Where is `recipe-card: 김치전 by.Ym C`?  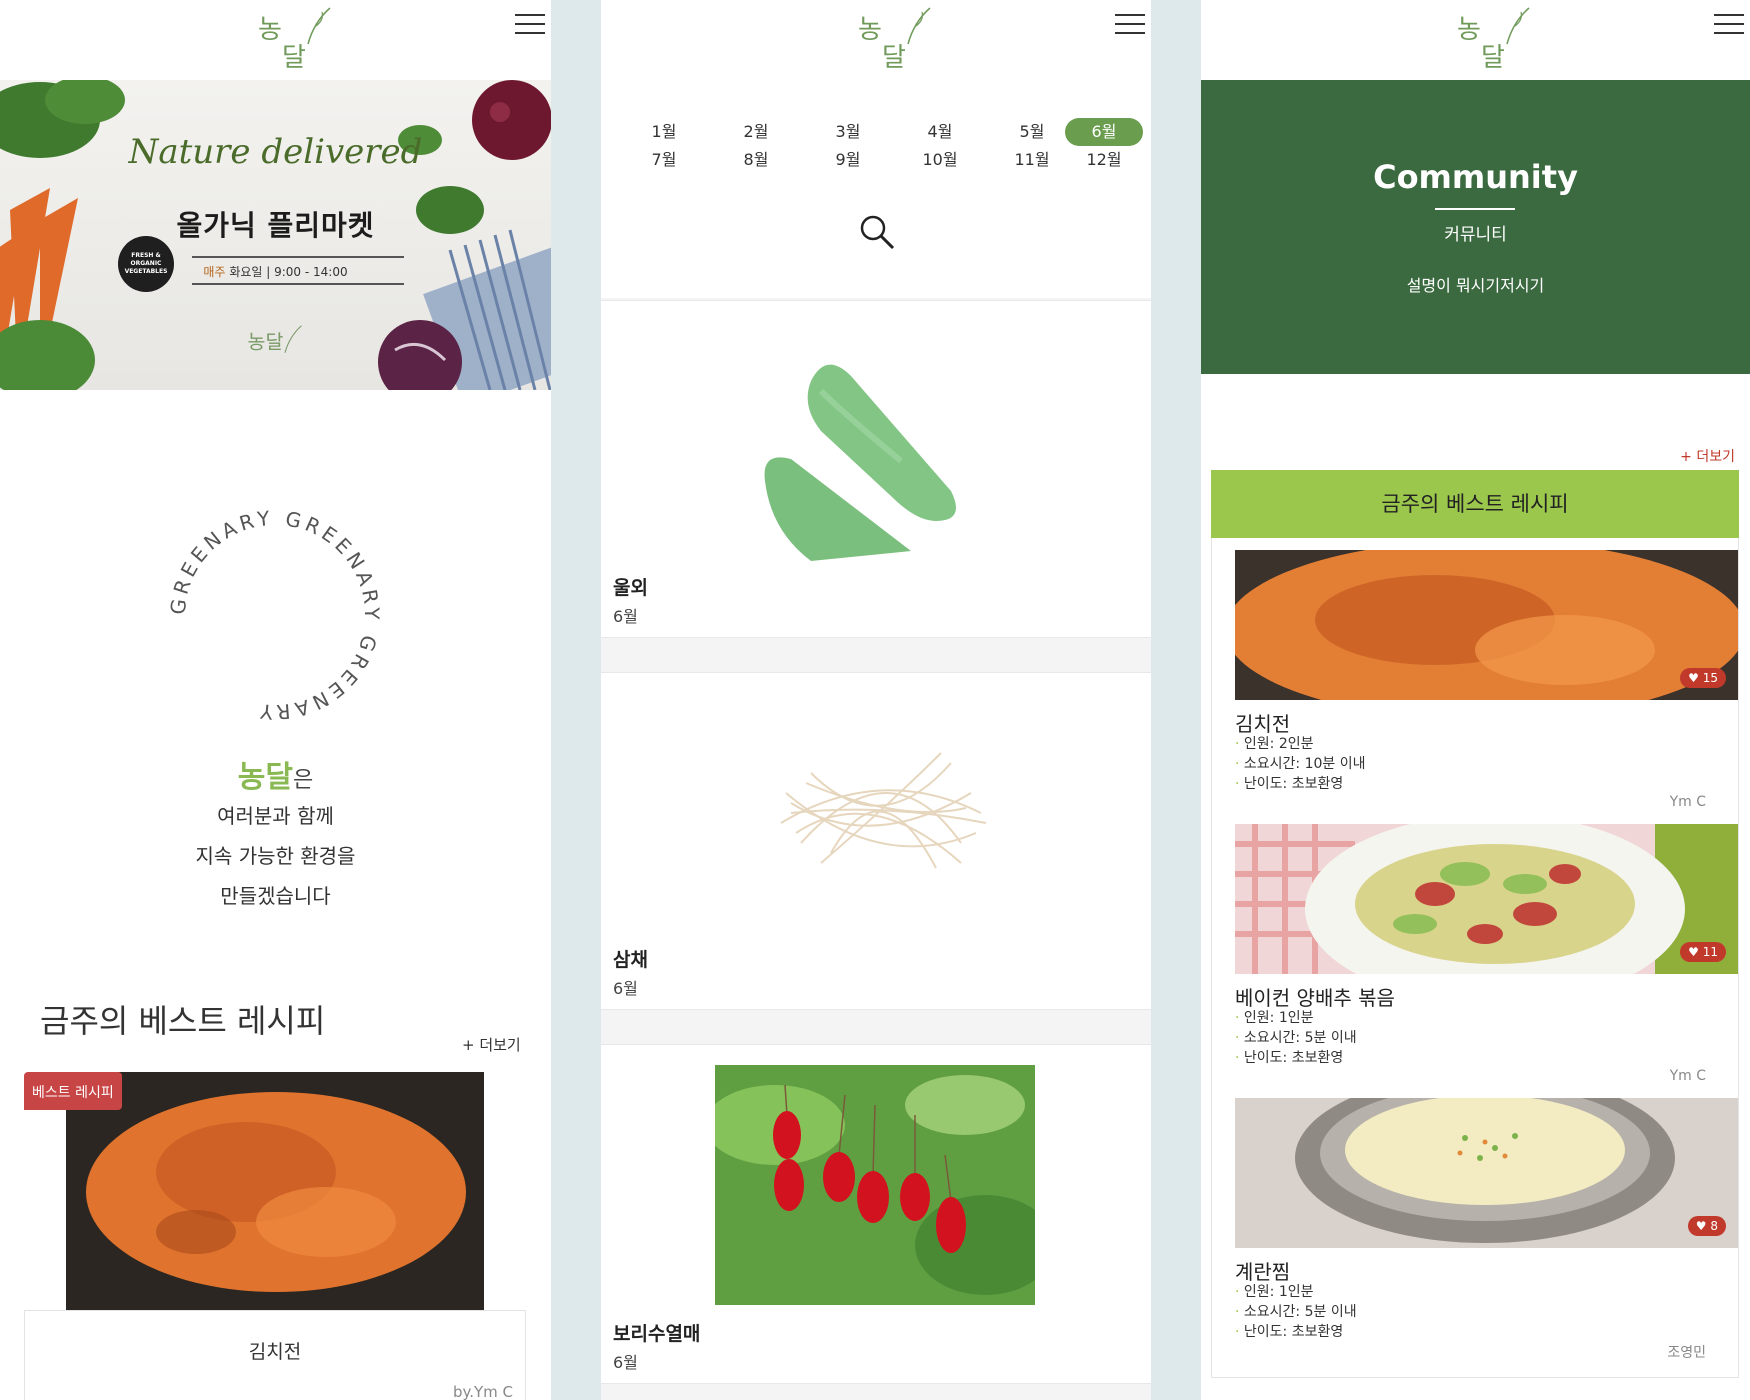 recipe-card: 김치전 by.Ym C is located at coordinates (275, 1355).